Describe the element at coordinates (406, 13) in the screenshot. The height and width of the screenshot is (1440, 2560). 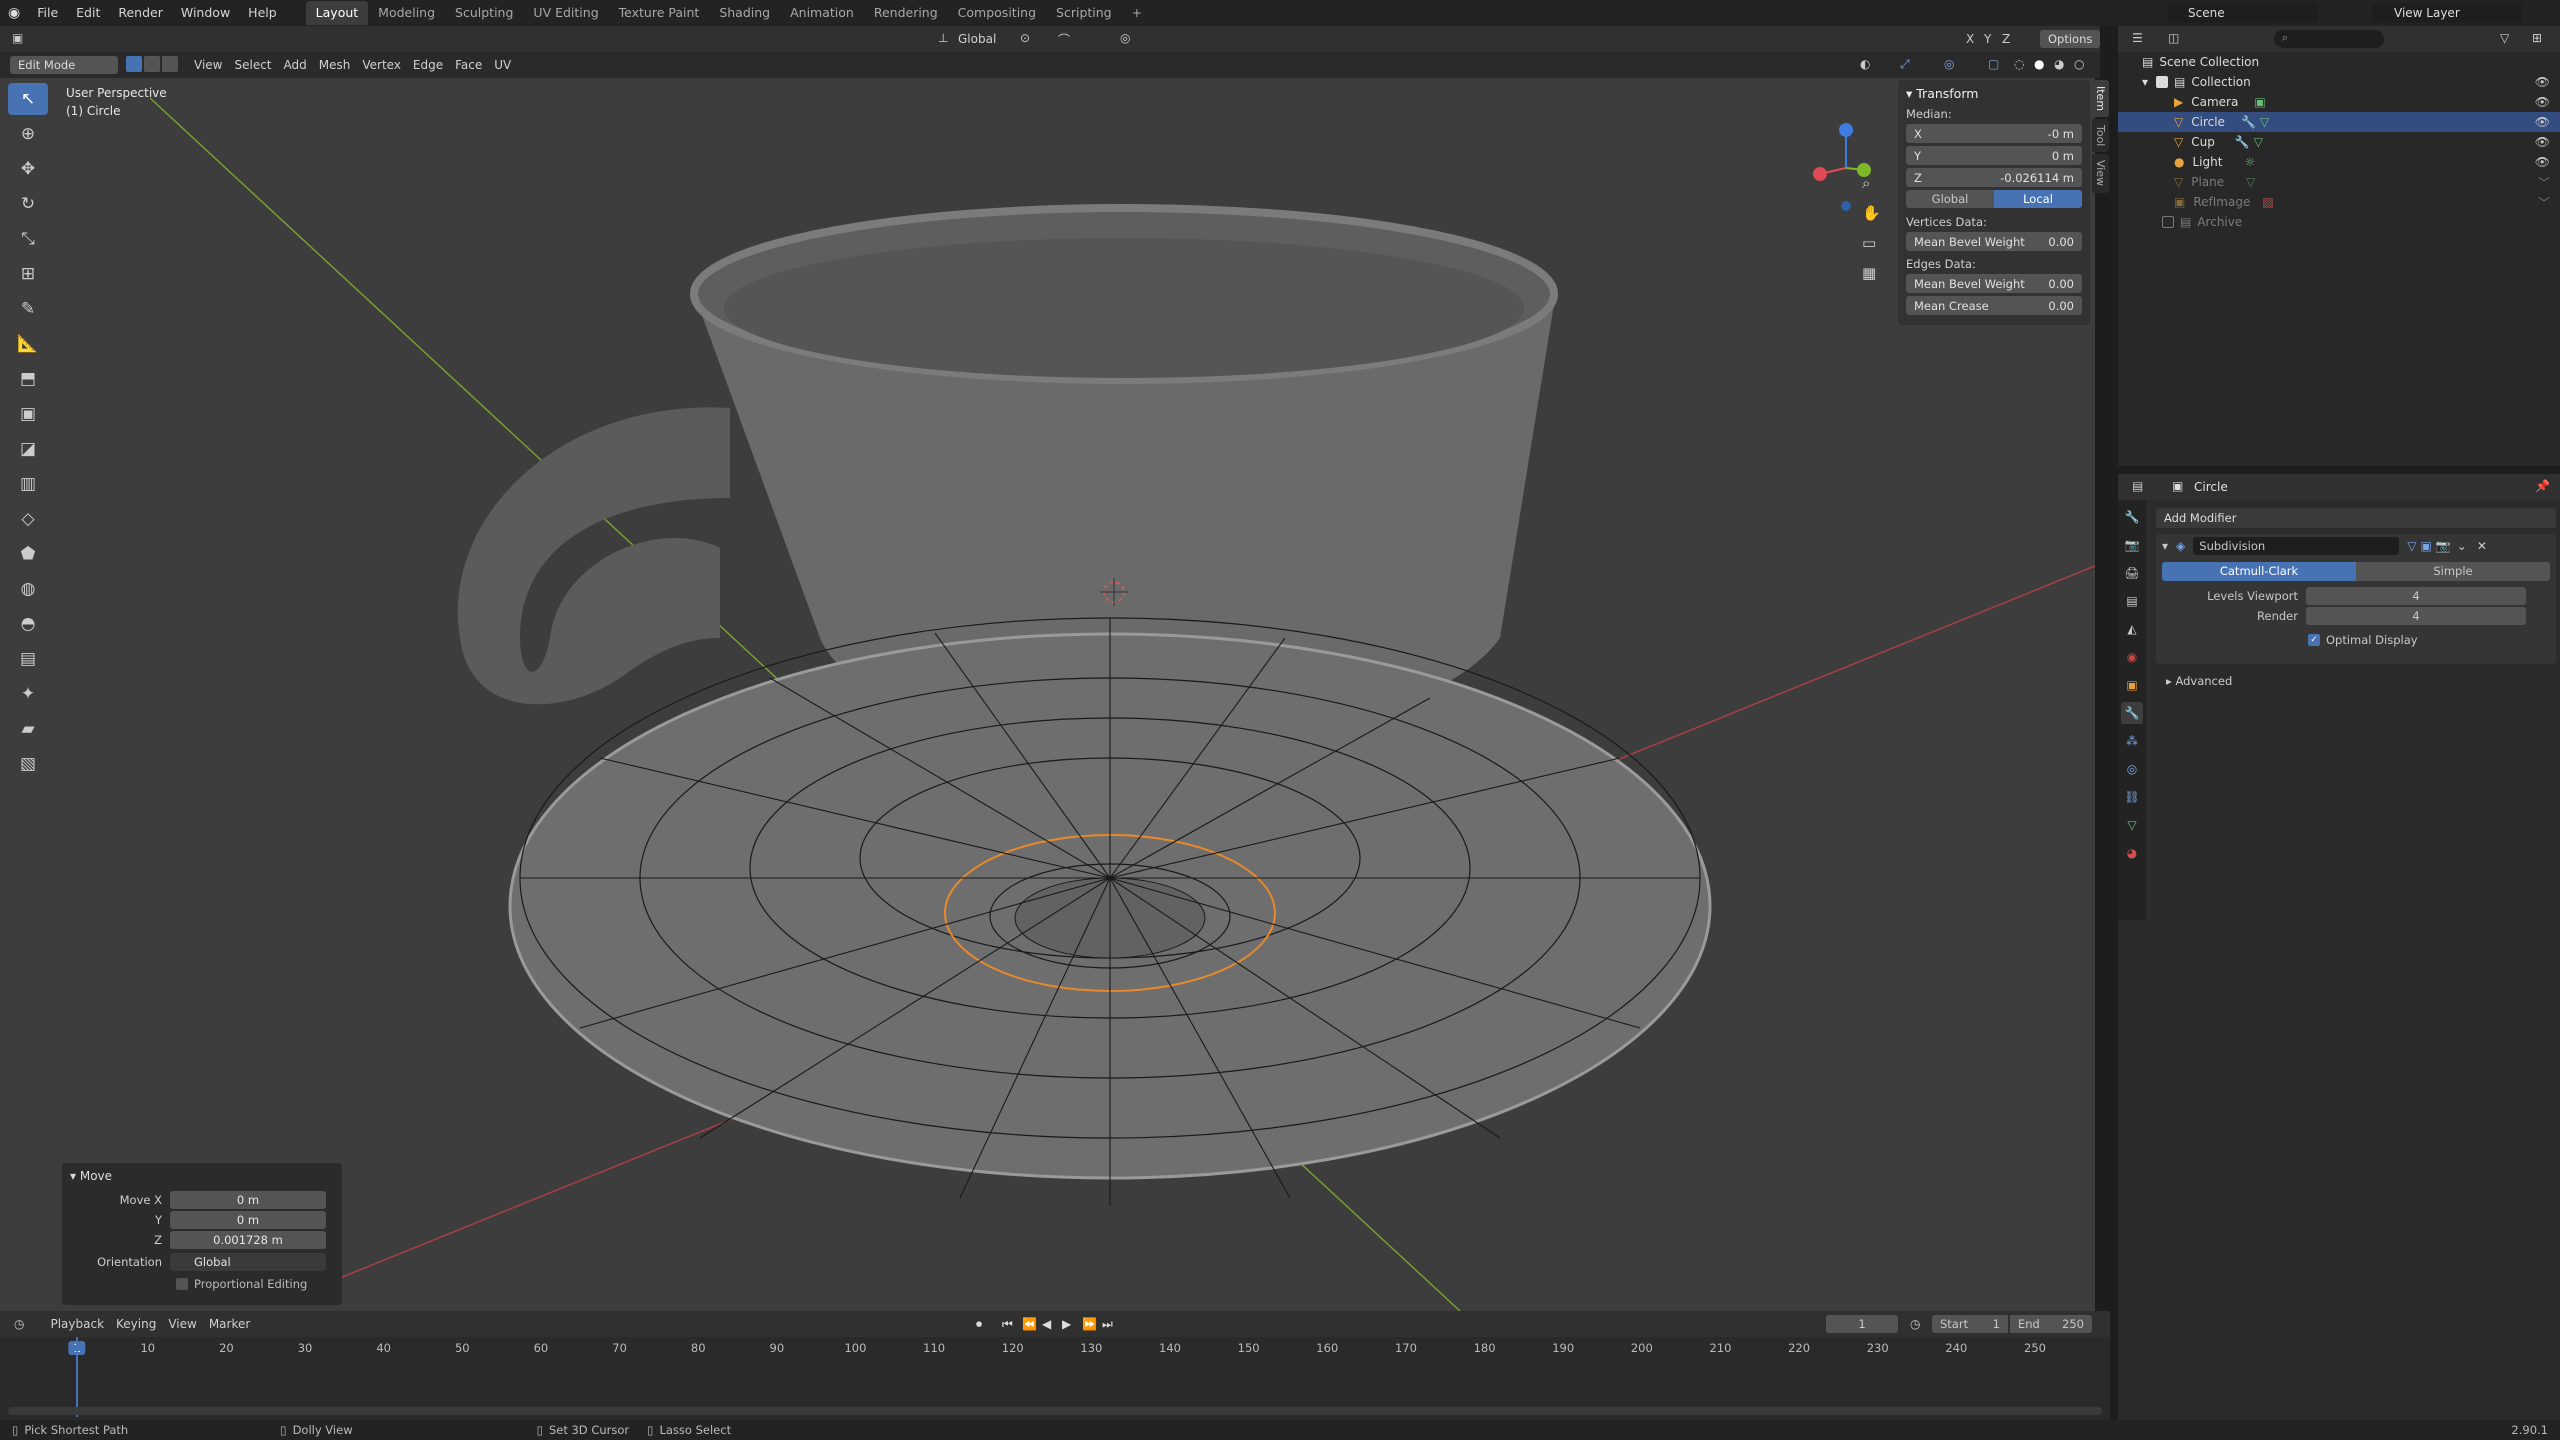
I see `tab-modeling: Modeling` at that location.